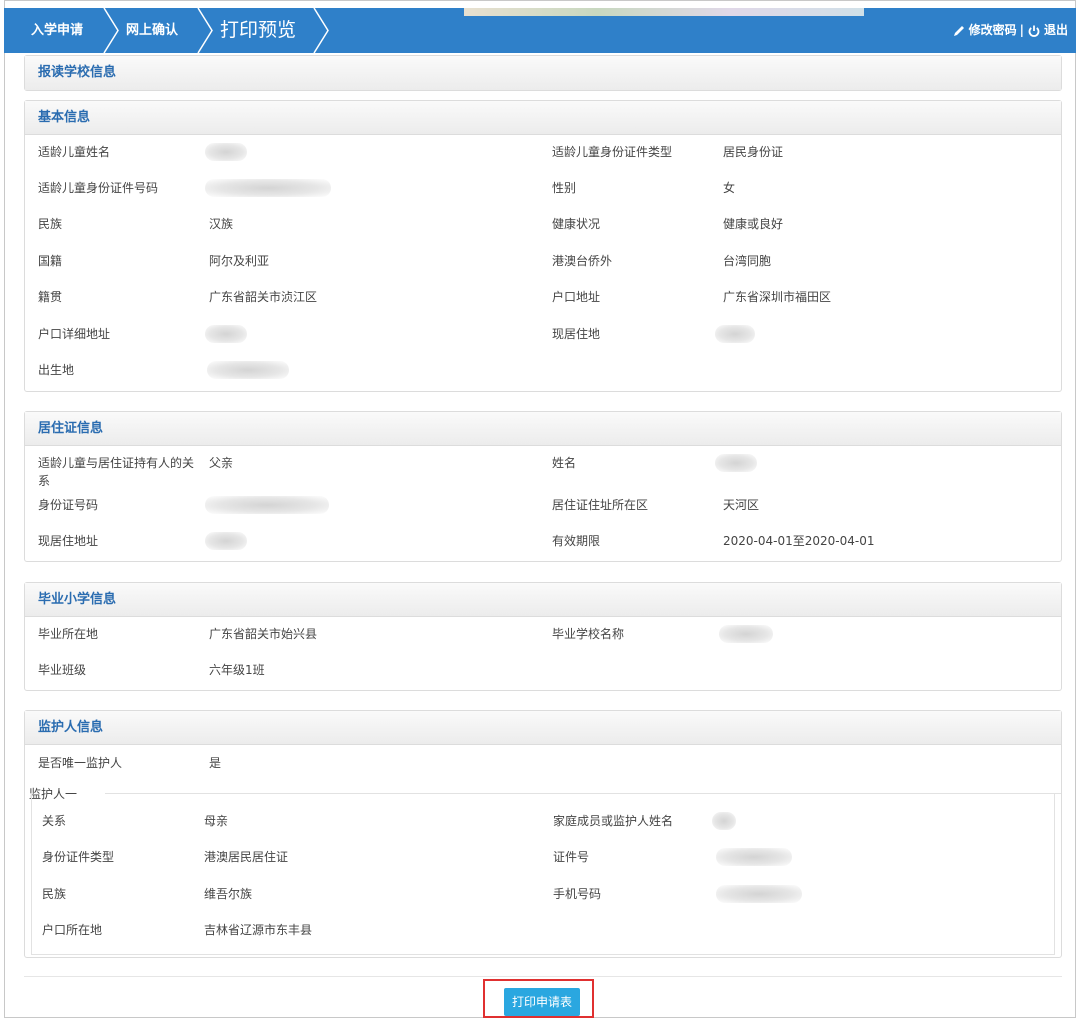 Image resolution: width=1080 pixels, height=1022 pixels. I want to click on field-value: 汉族, so click(221, 224).